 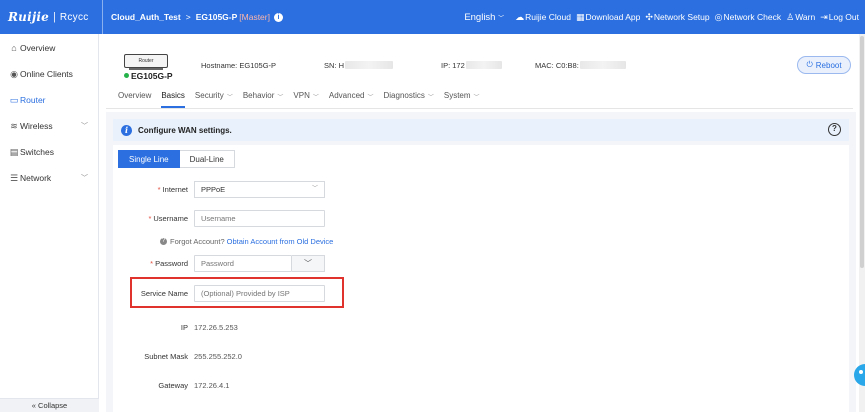 I want to click on nav-label: Download App, so click(x=613, y=17).